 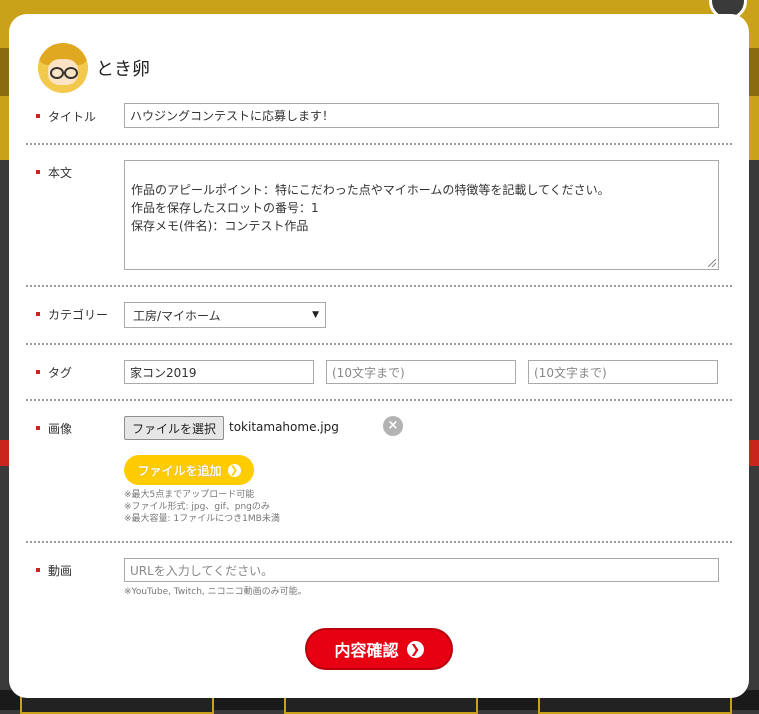 What do you see at coordinates (63, 68) in the screenshot?
I see `avatar` at bounding box center [63, 68].